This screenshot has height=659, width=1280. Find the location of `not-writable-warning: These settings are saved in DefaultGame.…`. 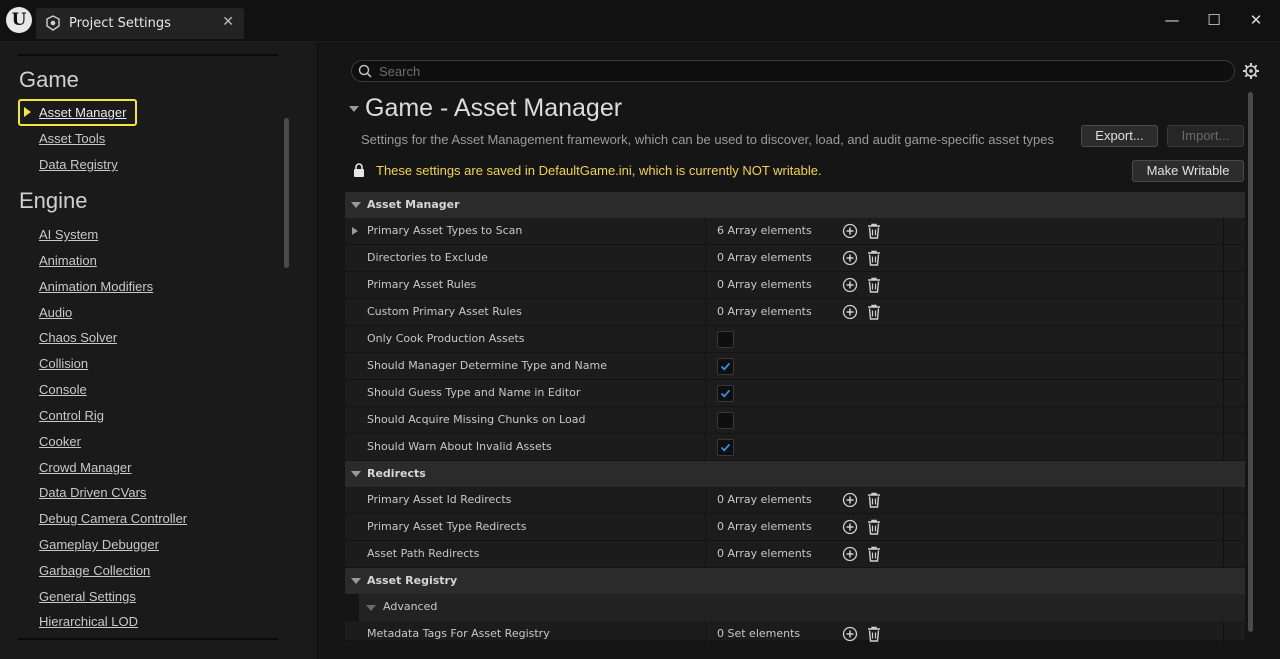

not-writable-warning: These settings are saved in DefaultGame.… is located at coordinates (599, 170).